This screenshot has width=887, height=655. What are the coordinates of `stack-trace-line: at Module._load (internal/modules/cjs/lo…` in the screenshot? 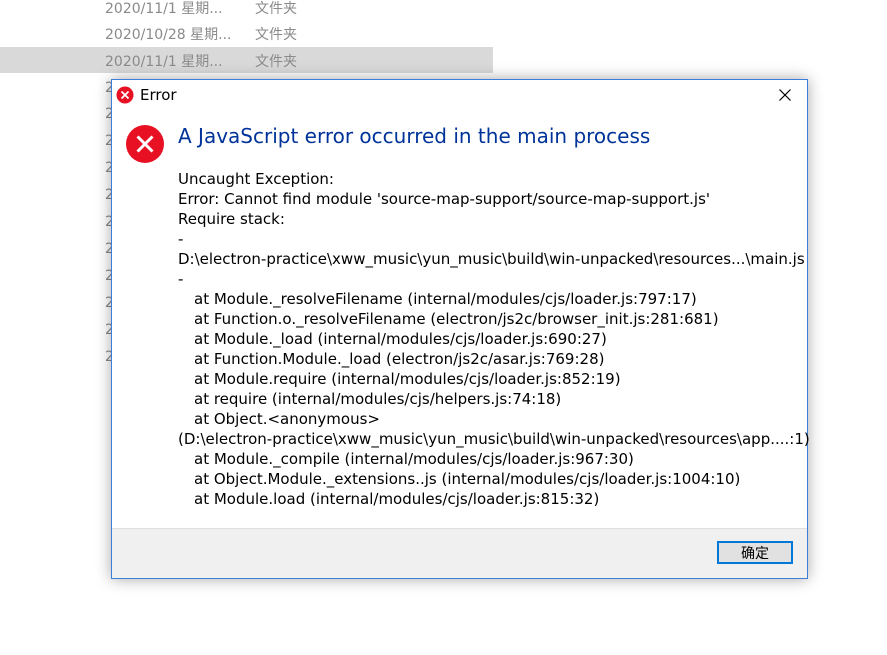 It's located at (400, 339).